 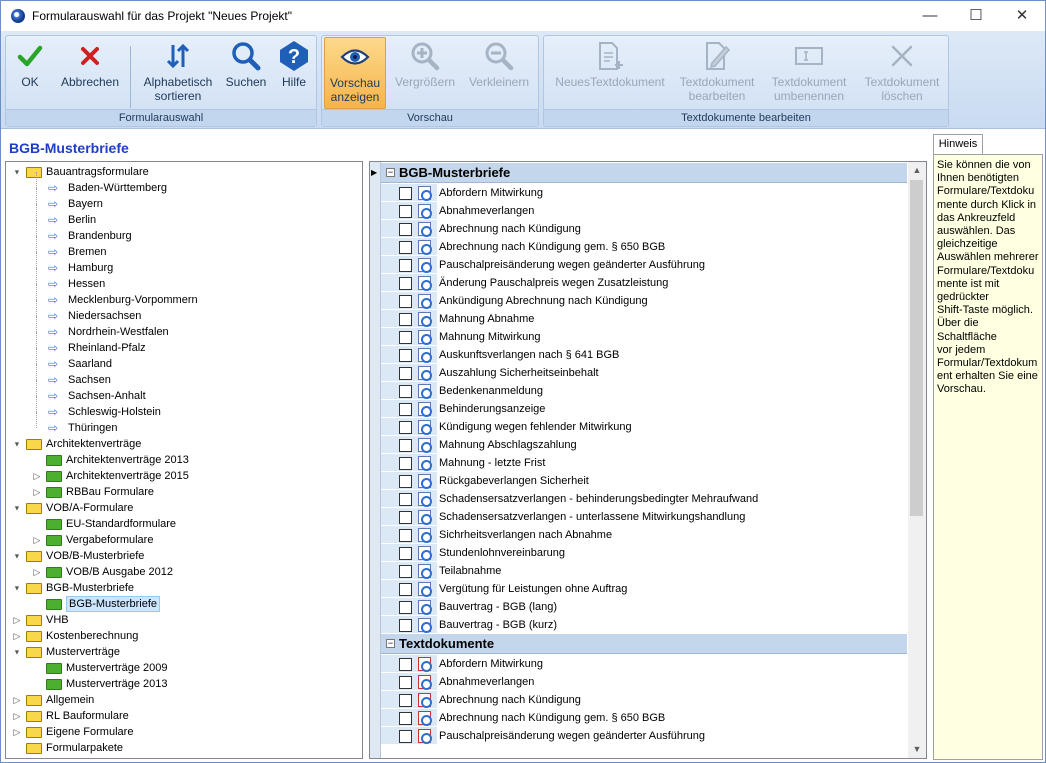 What do you see at coordinates (644, 373) in the screenshot?
I see `table-row: Auszahlung Sicherheitseinbehalt` at bounding box center [644, 373].